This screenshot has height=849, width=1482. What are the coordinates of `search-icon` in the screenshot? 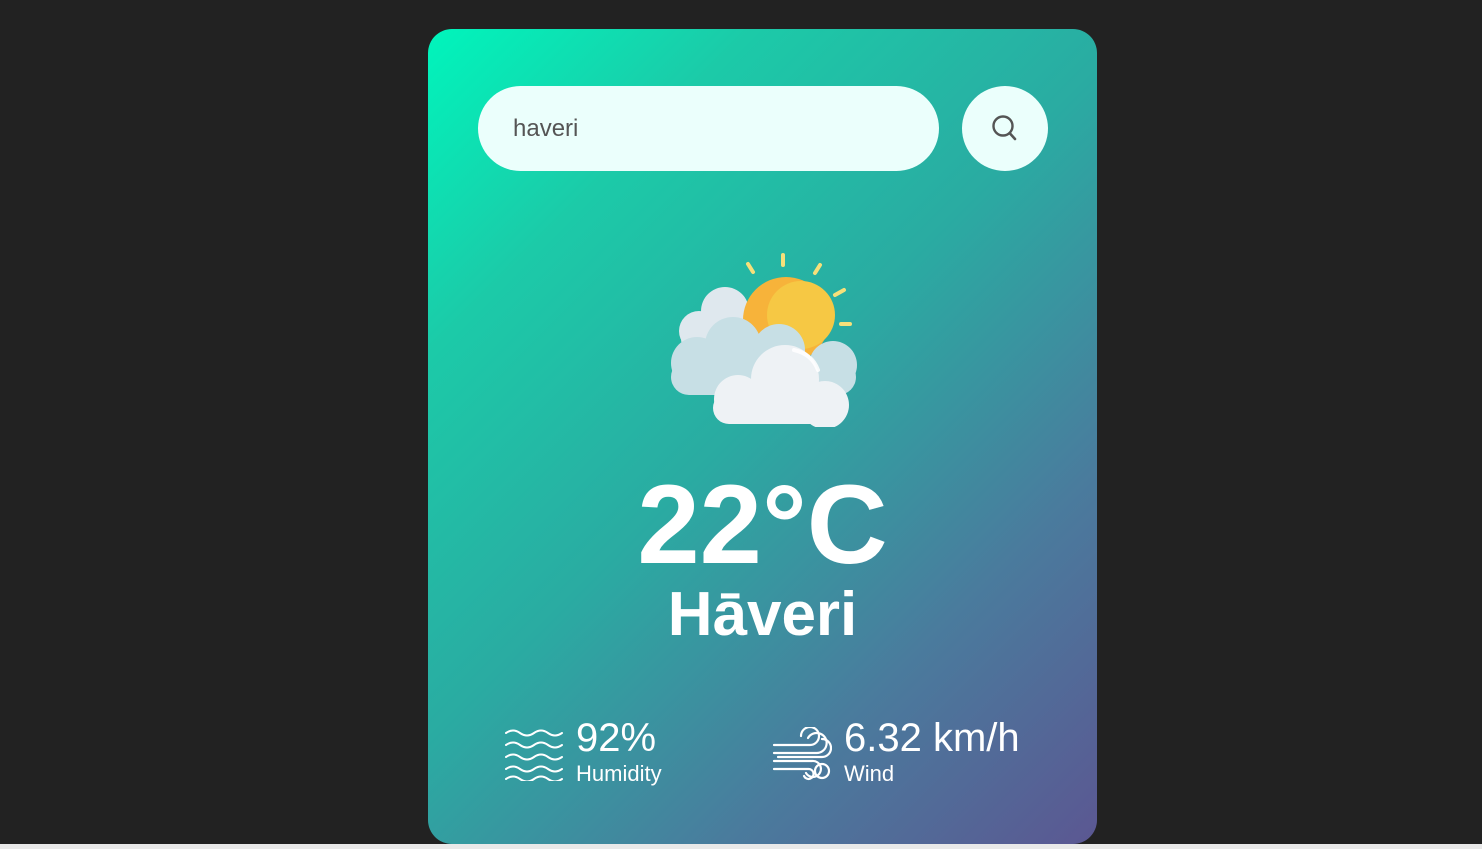 It's located at (1004, 127).